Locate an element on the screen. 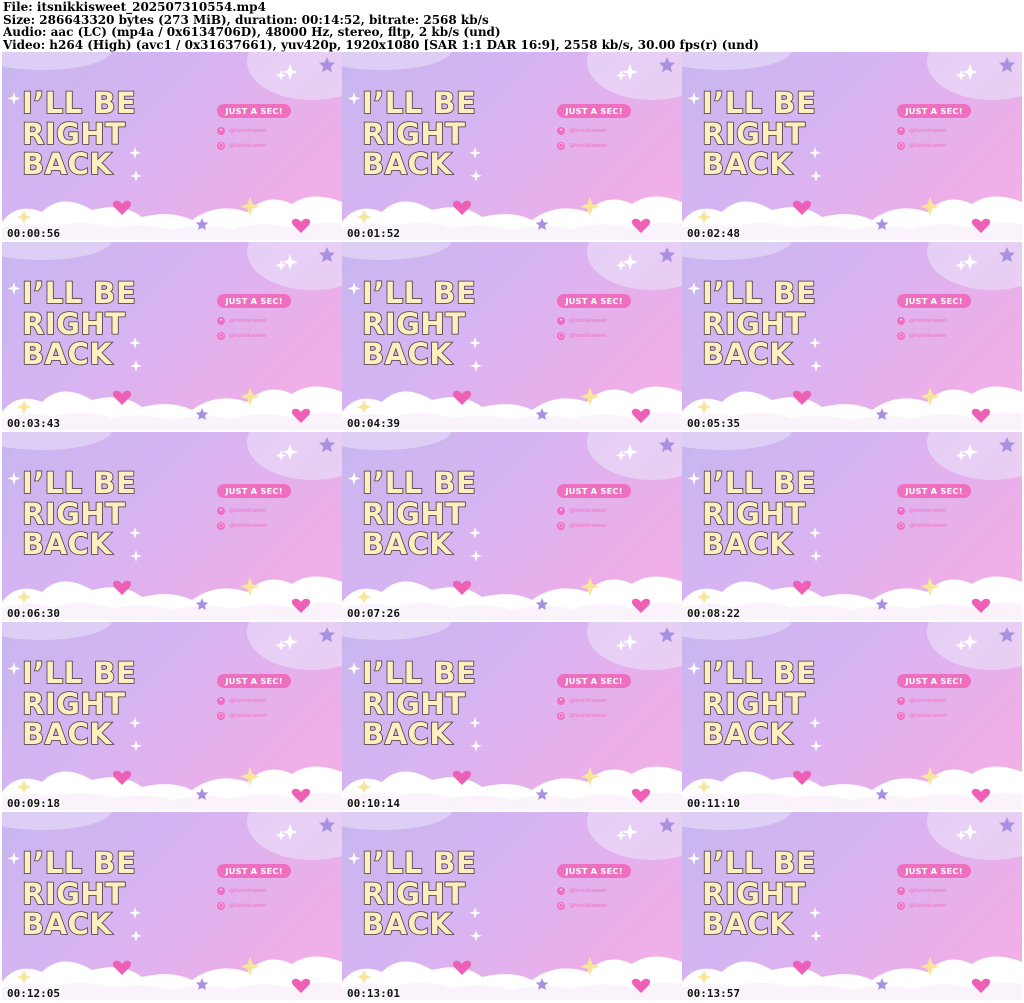  timestamp-label: 00:11:10 is located at coordinates (713, 803).